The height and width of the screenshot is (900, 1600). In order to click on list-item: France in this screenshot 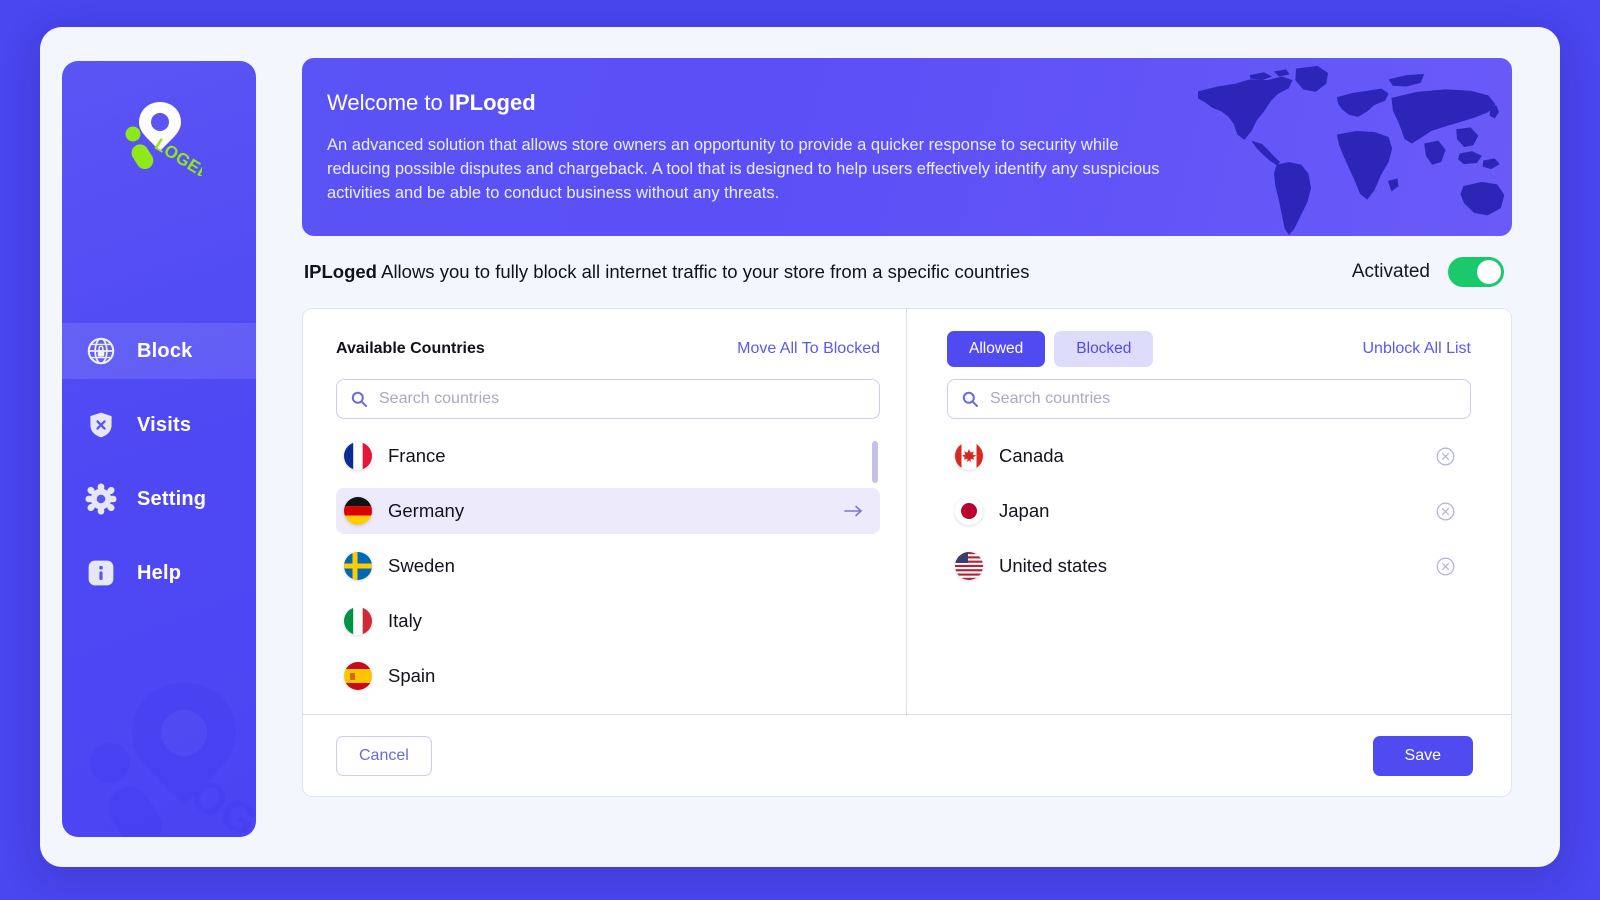, I will do `click(608, 456)`.